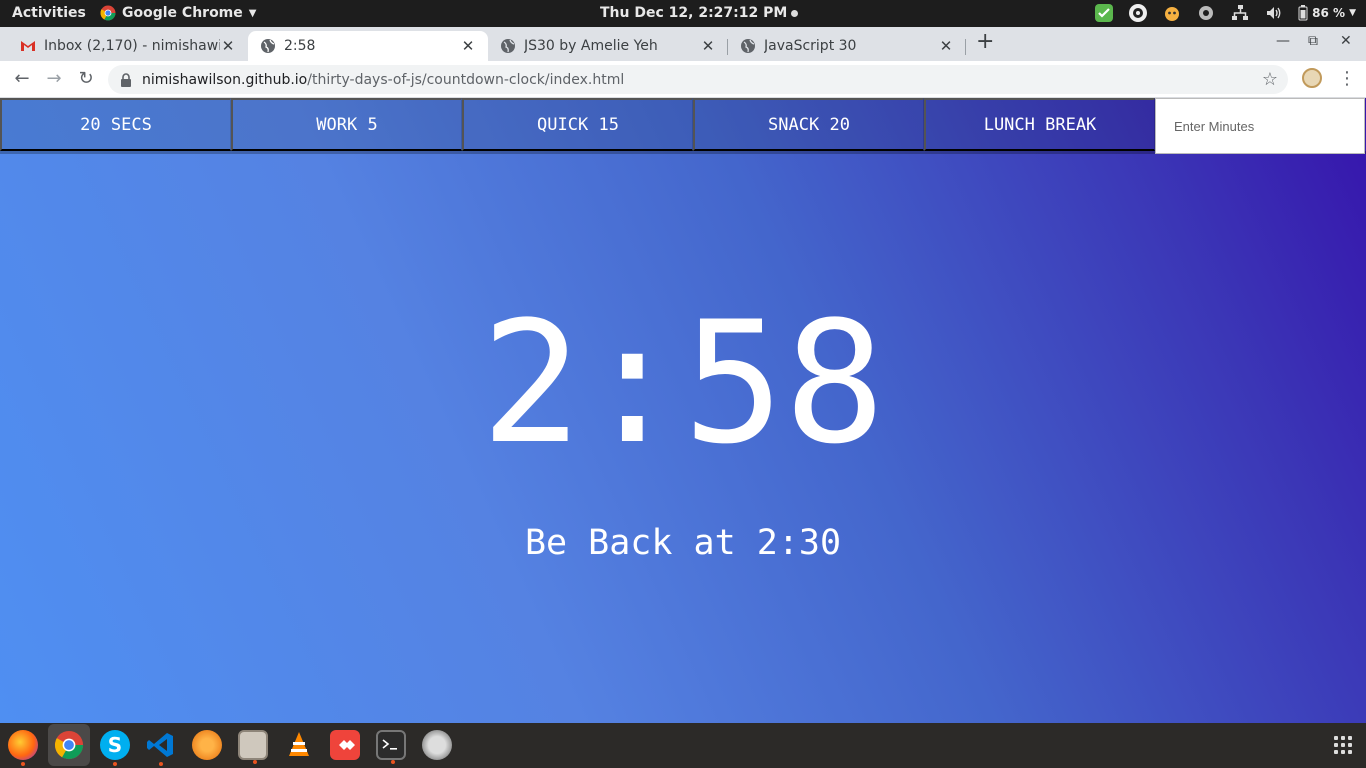 Image resolution: width=1366 pixels, height=768 pixels. Describe the element at coordinates (1240, 13) in the screenshot. I see `network-icon` at that location.